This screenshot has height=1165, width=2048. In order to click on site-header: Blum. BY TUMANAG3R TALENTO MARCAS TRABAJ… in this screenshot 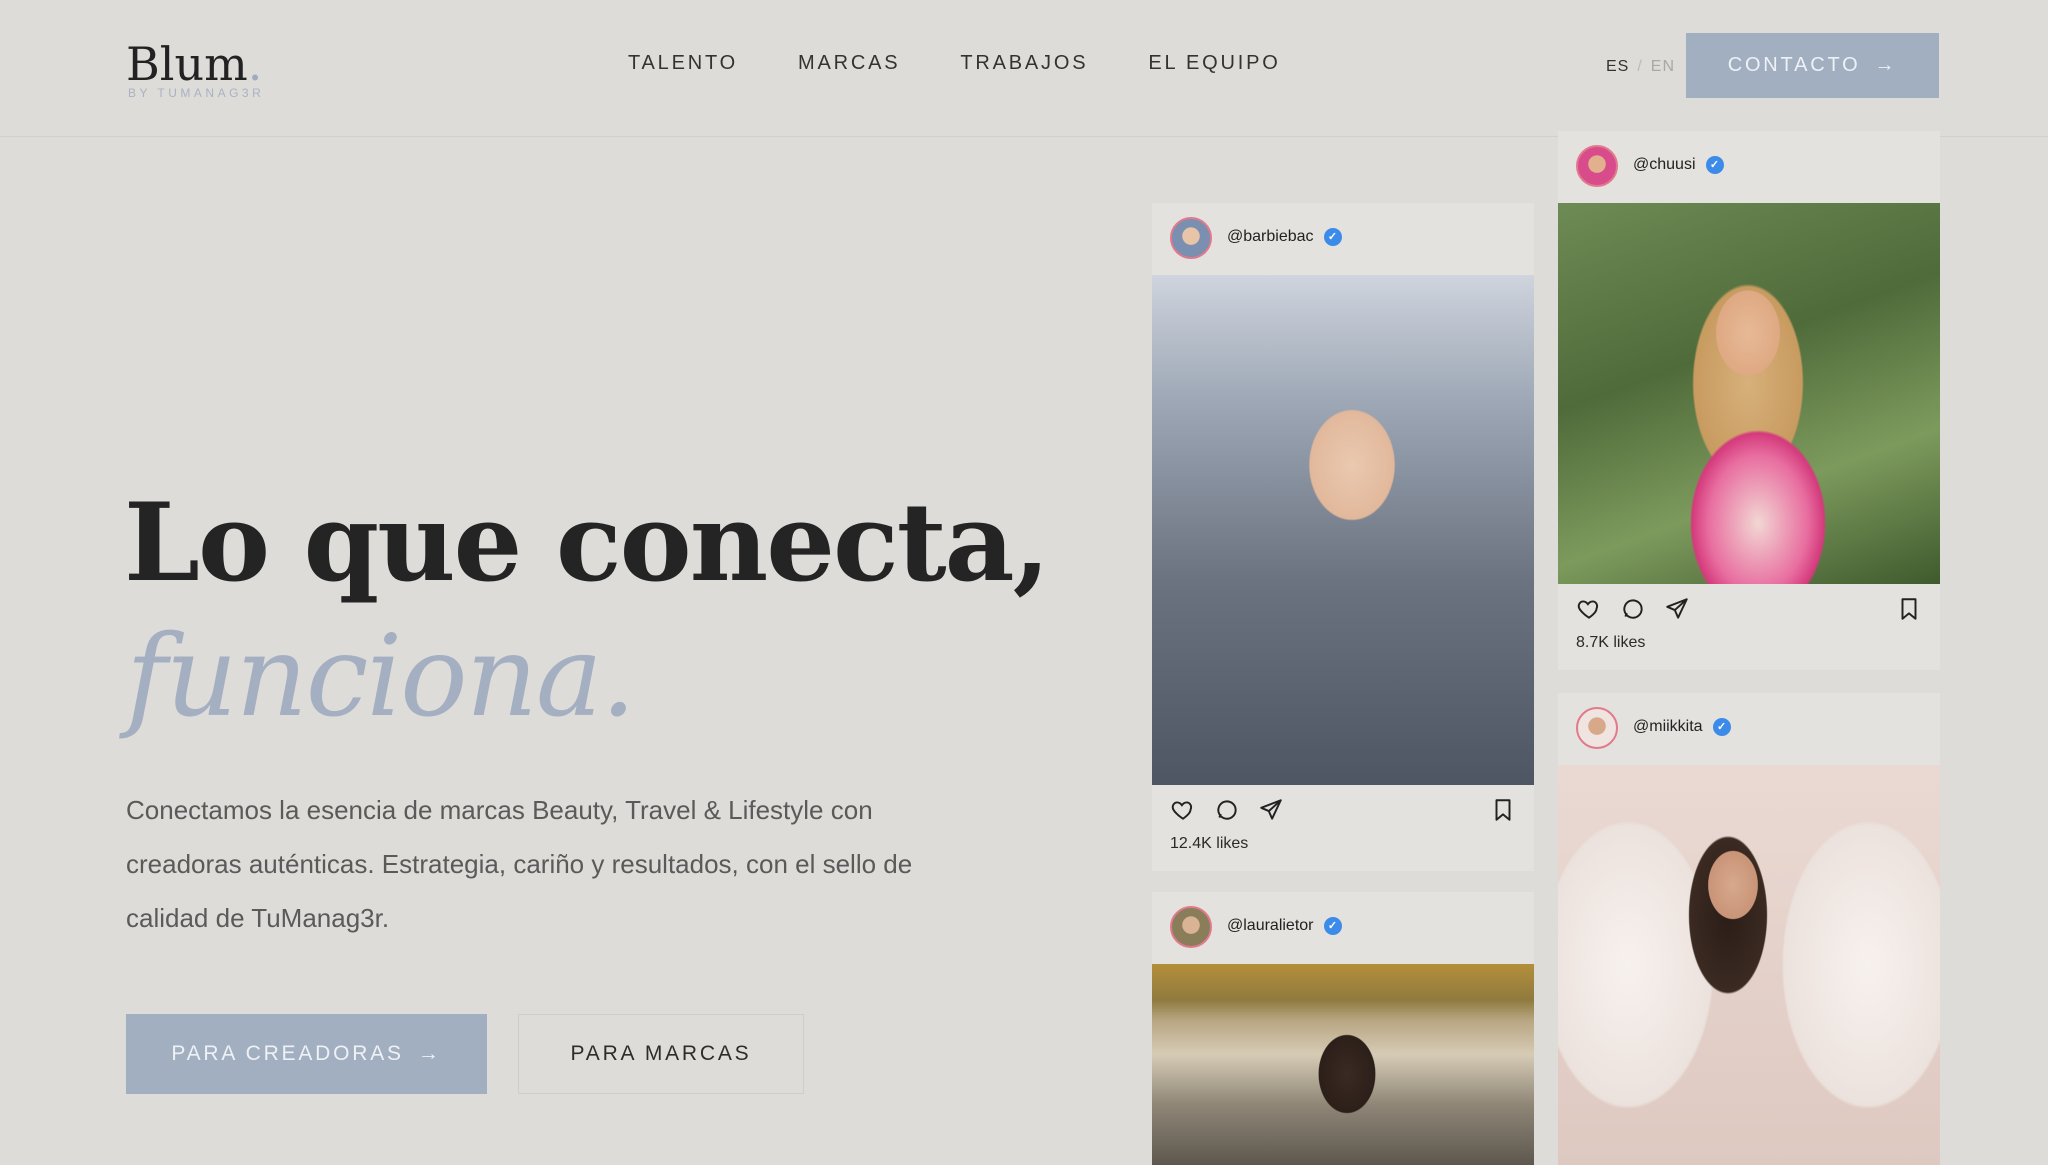, I will do `click(1024, 68)`.